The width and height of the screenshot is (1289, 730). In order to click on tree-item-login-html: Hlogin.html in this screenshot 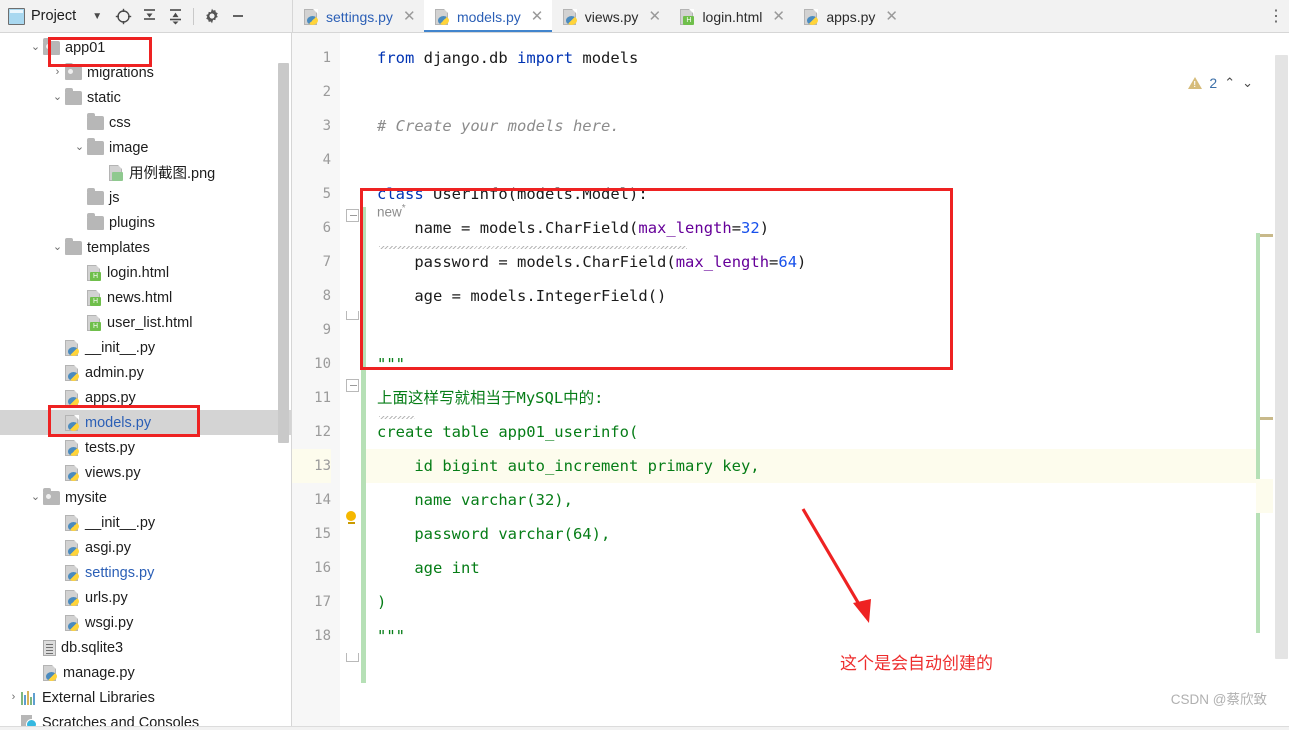, I will do `click(145, 272)`.